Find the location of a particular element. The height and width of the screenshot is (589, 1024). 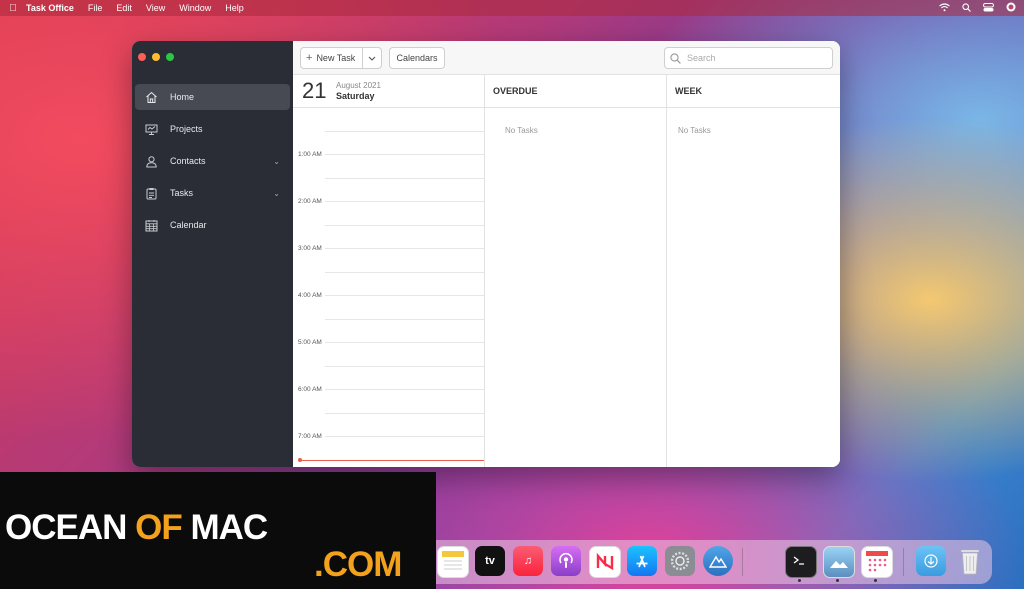

watermark-line-1: OCEAN OF MAC is located at coordinates (136, 528).